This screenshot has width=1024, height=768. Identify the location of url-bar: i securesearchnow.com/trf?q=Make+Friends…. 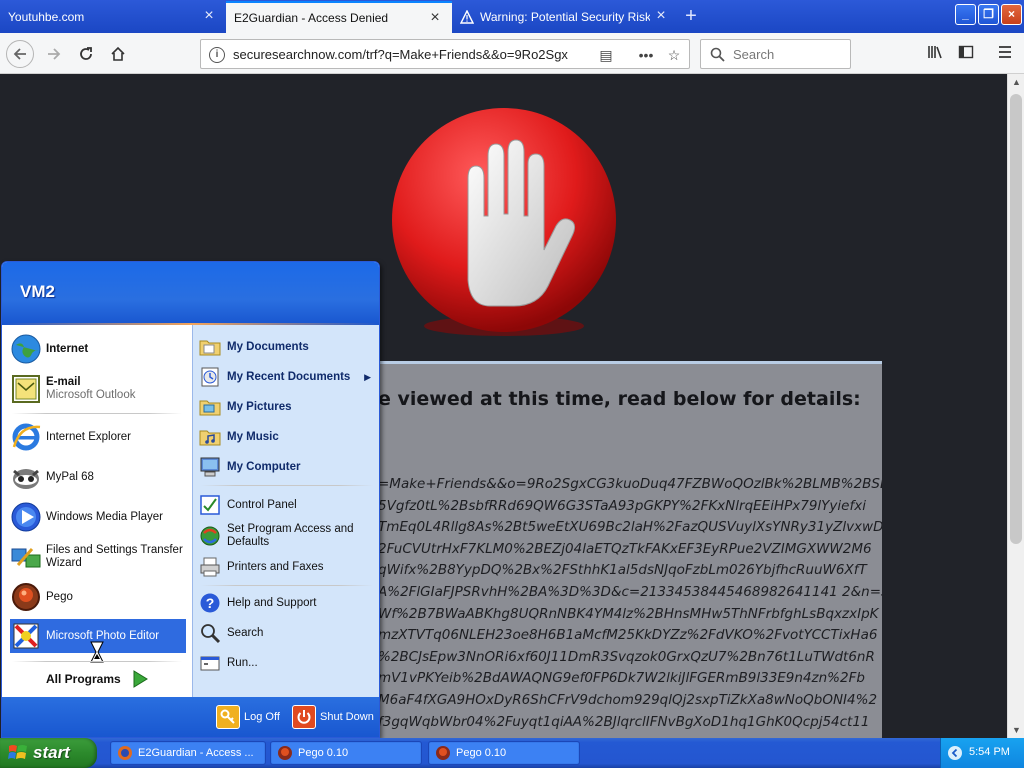
(445, 54).